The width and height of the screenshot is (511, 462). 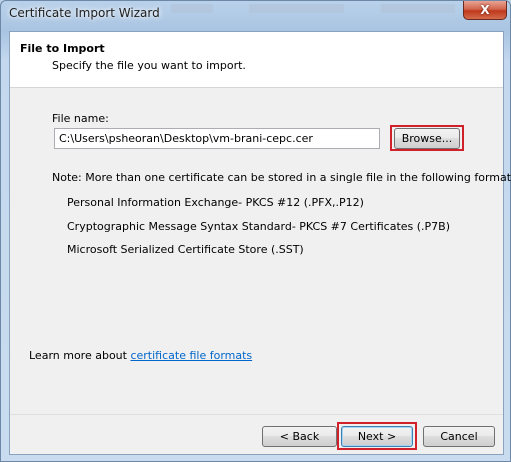 I want to click on footer-divider, so click(x=256, y=414).